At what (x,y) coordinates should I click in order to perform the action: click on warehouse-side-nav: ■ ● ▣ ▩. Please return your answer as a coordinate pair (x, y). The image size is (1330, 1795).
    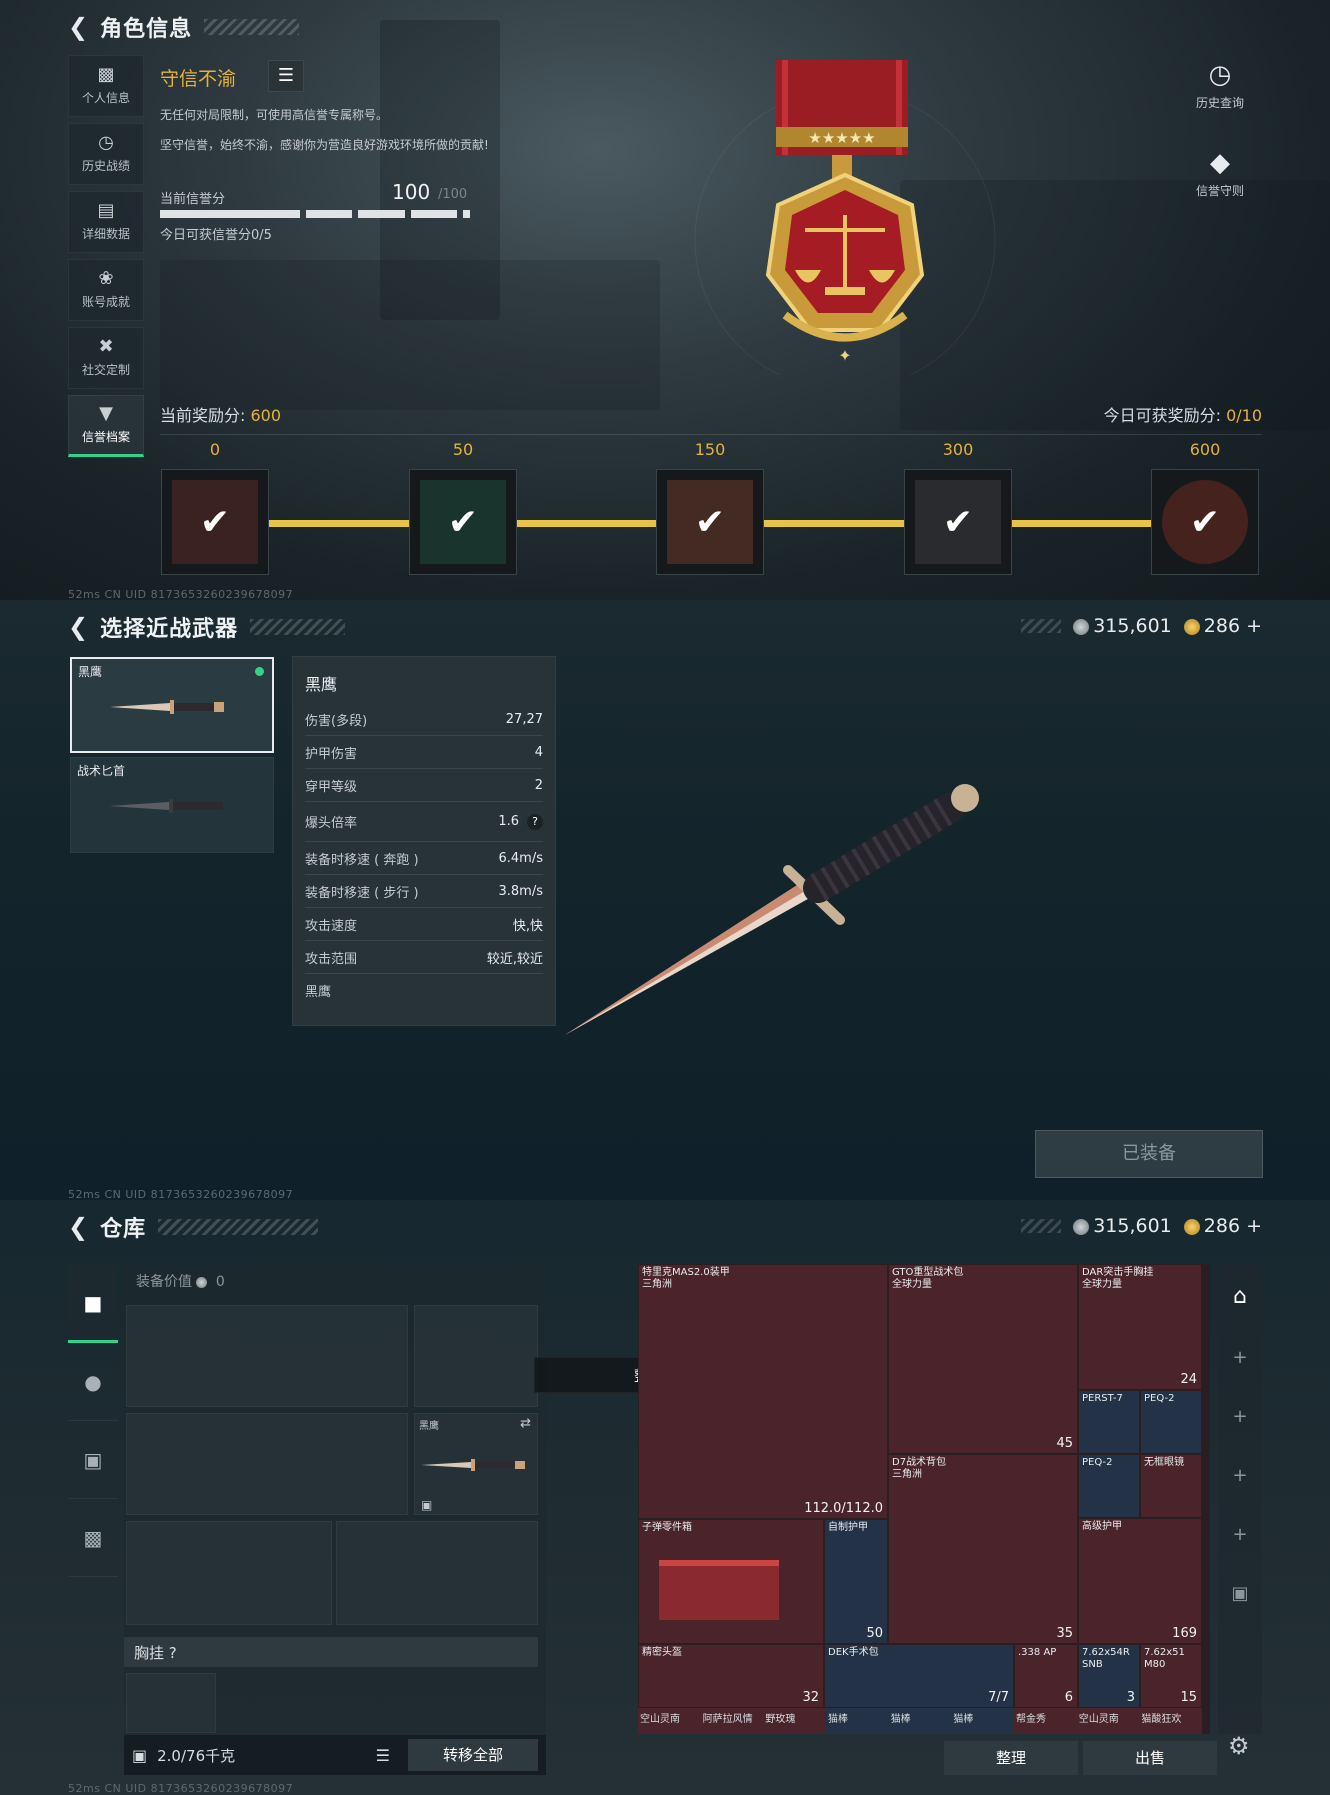
    Looking at the image, I should click on (93, 1421).